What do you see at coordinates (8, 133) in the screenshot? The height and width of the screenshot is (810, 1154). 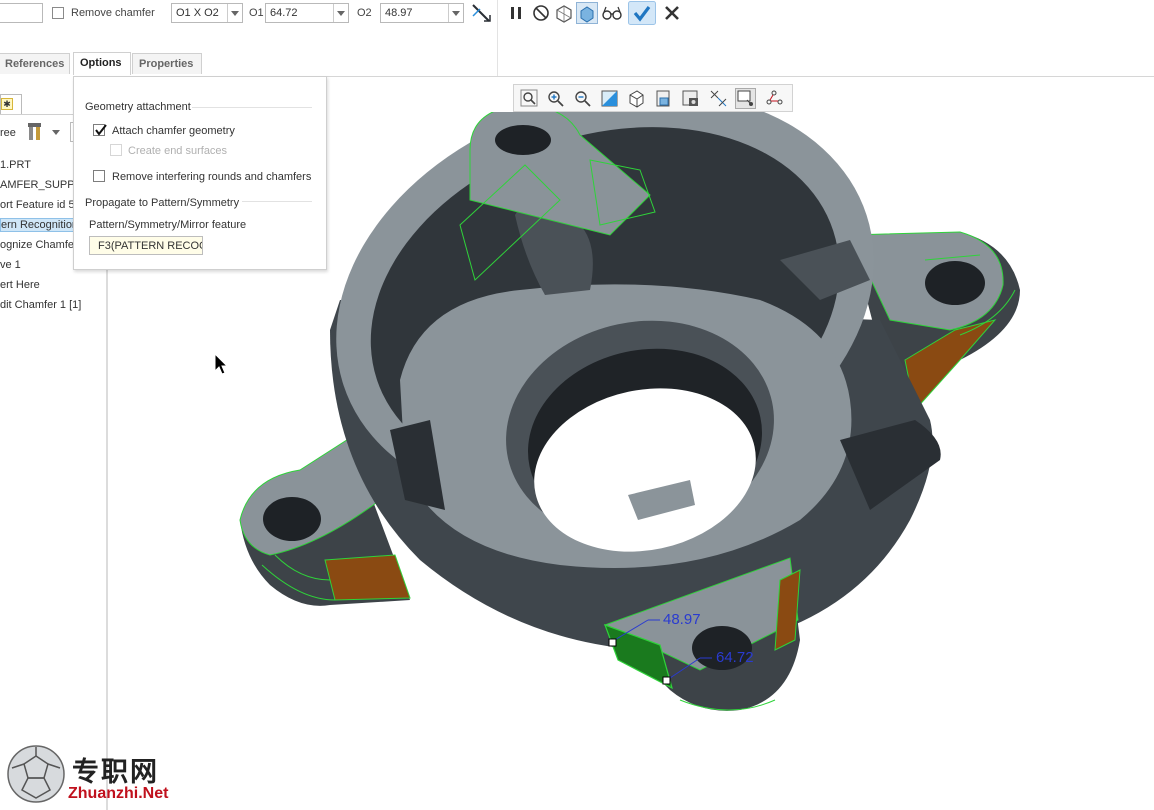 I see `tree-filter-label: ree` at bounding box center [8, 133].